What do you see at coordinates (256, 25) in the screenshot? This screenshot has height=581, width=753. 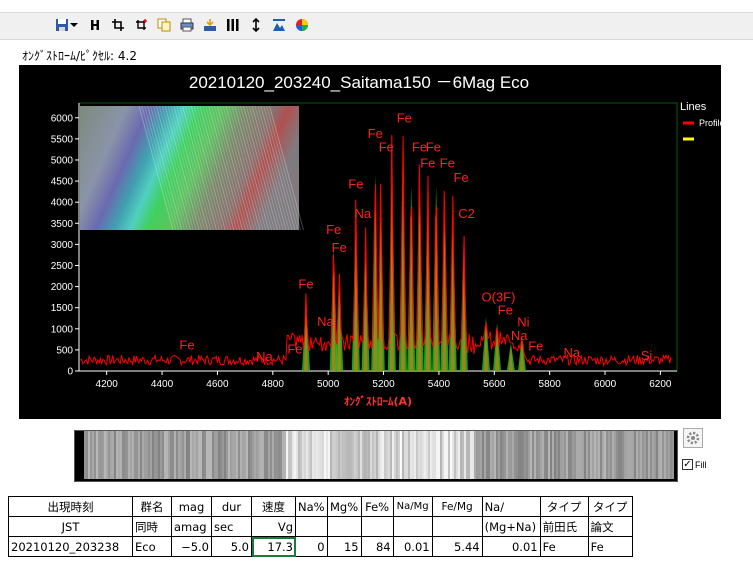 I see `vertical-expand-icon` at bounding box center [256, 25].